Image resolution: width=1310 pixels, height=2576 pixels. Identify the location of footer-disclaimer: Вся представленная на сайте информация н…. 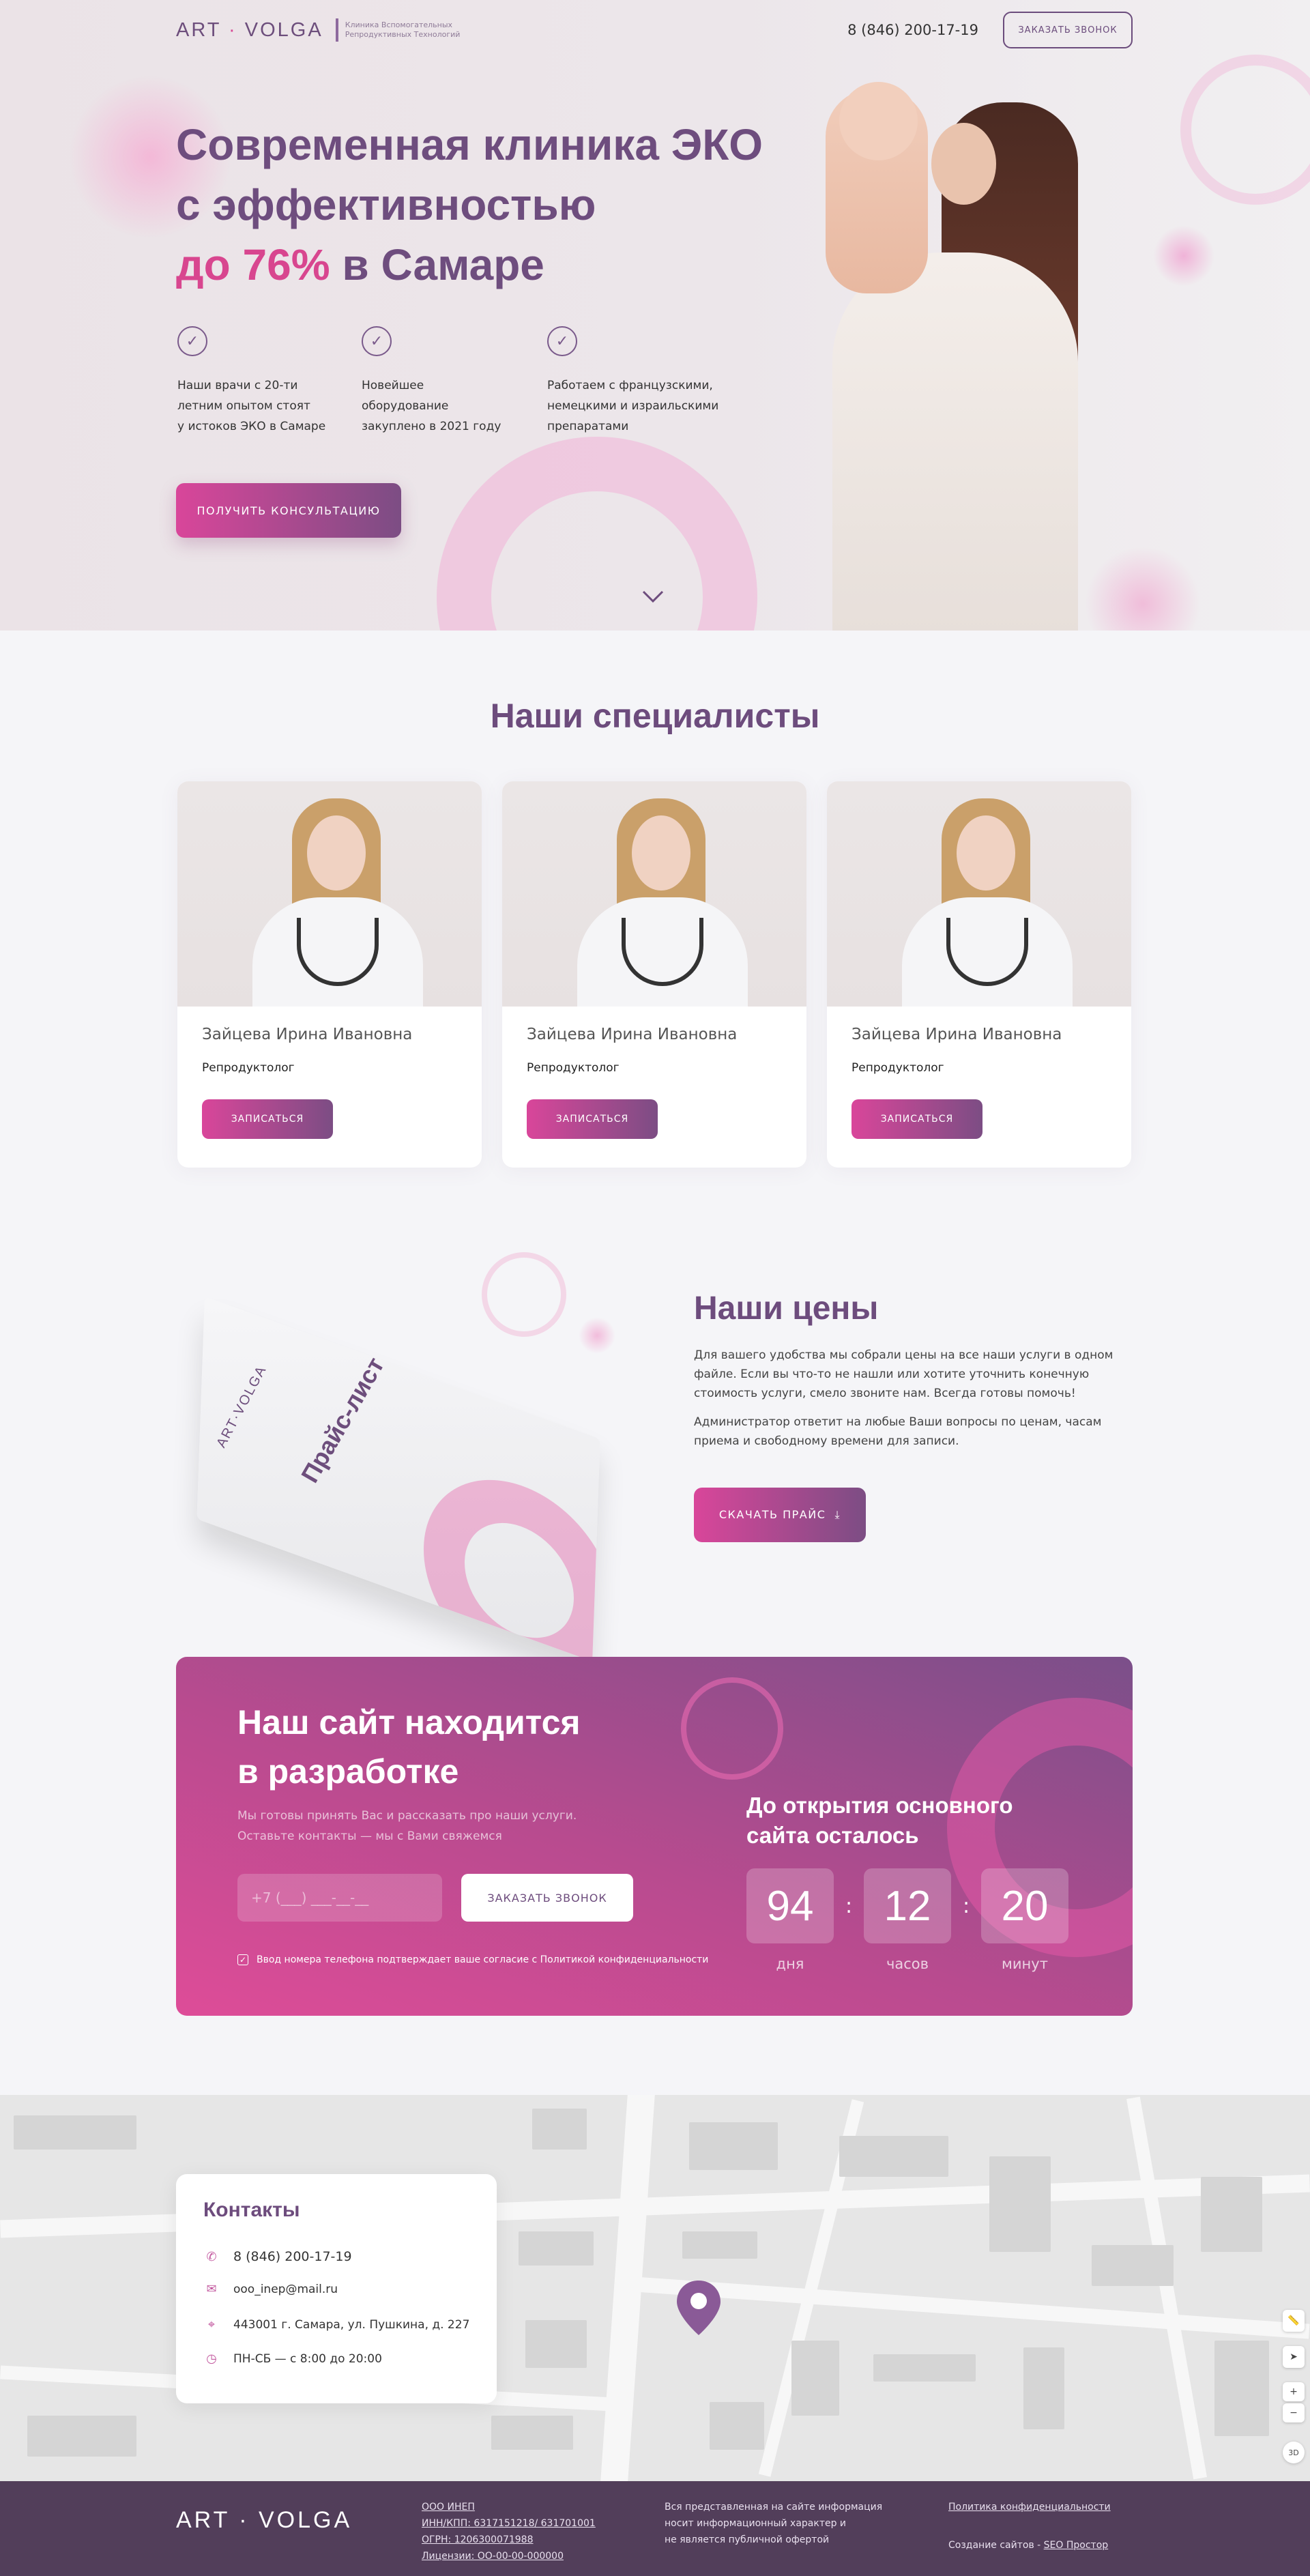
(774, 2523).